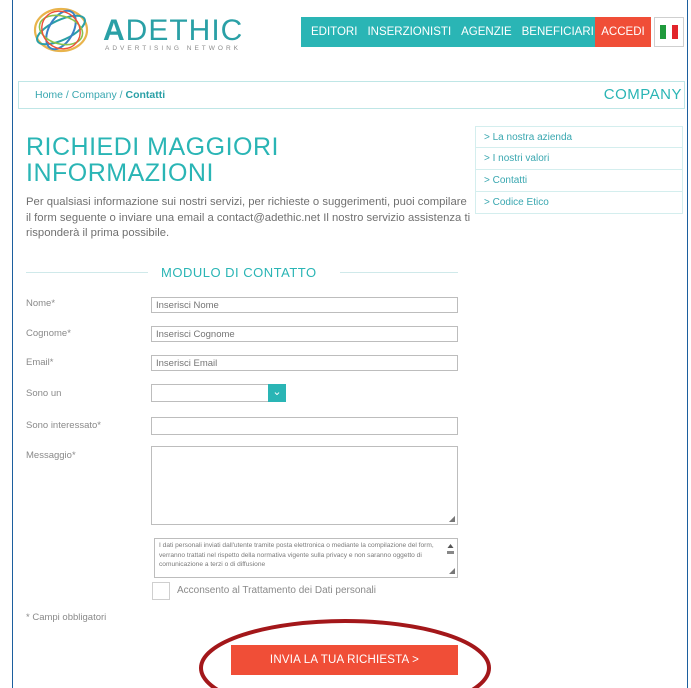 Image resolution: width=691 pixels, height=688 pixels. Describe the element at coordinates (145, 95) in the screenshot. I see `breadcrumb-current: Contatti` at that location.